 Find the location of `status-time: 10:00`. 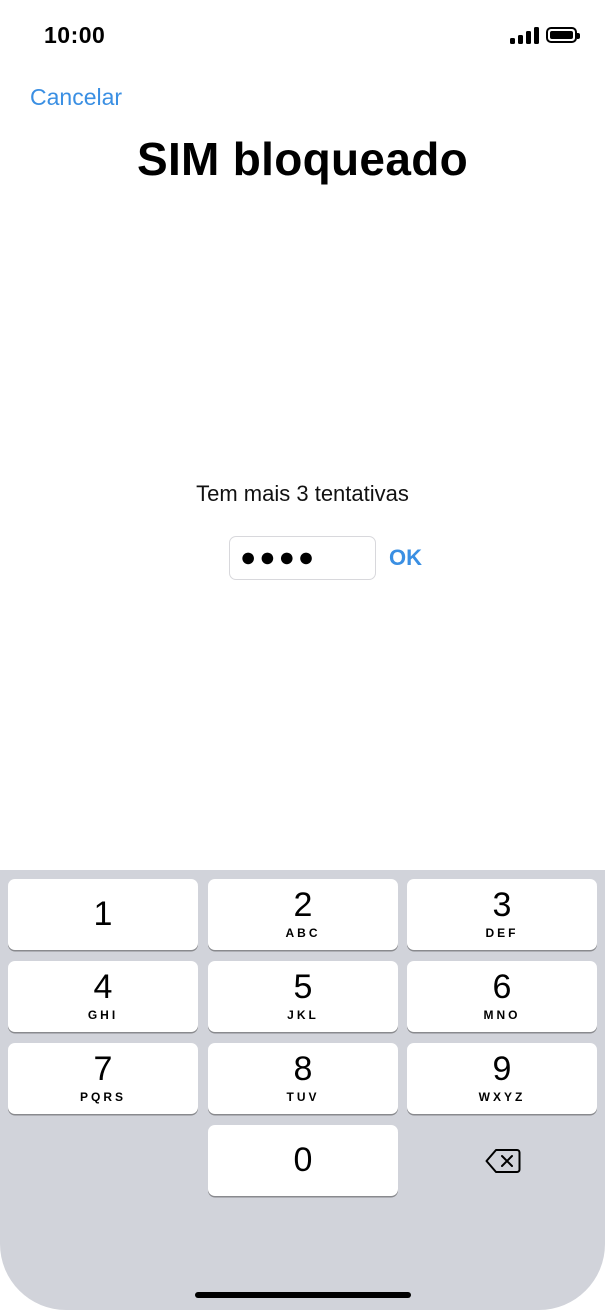

status-time: 10:00 is located at coordinates (75, 35).